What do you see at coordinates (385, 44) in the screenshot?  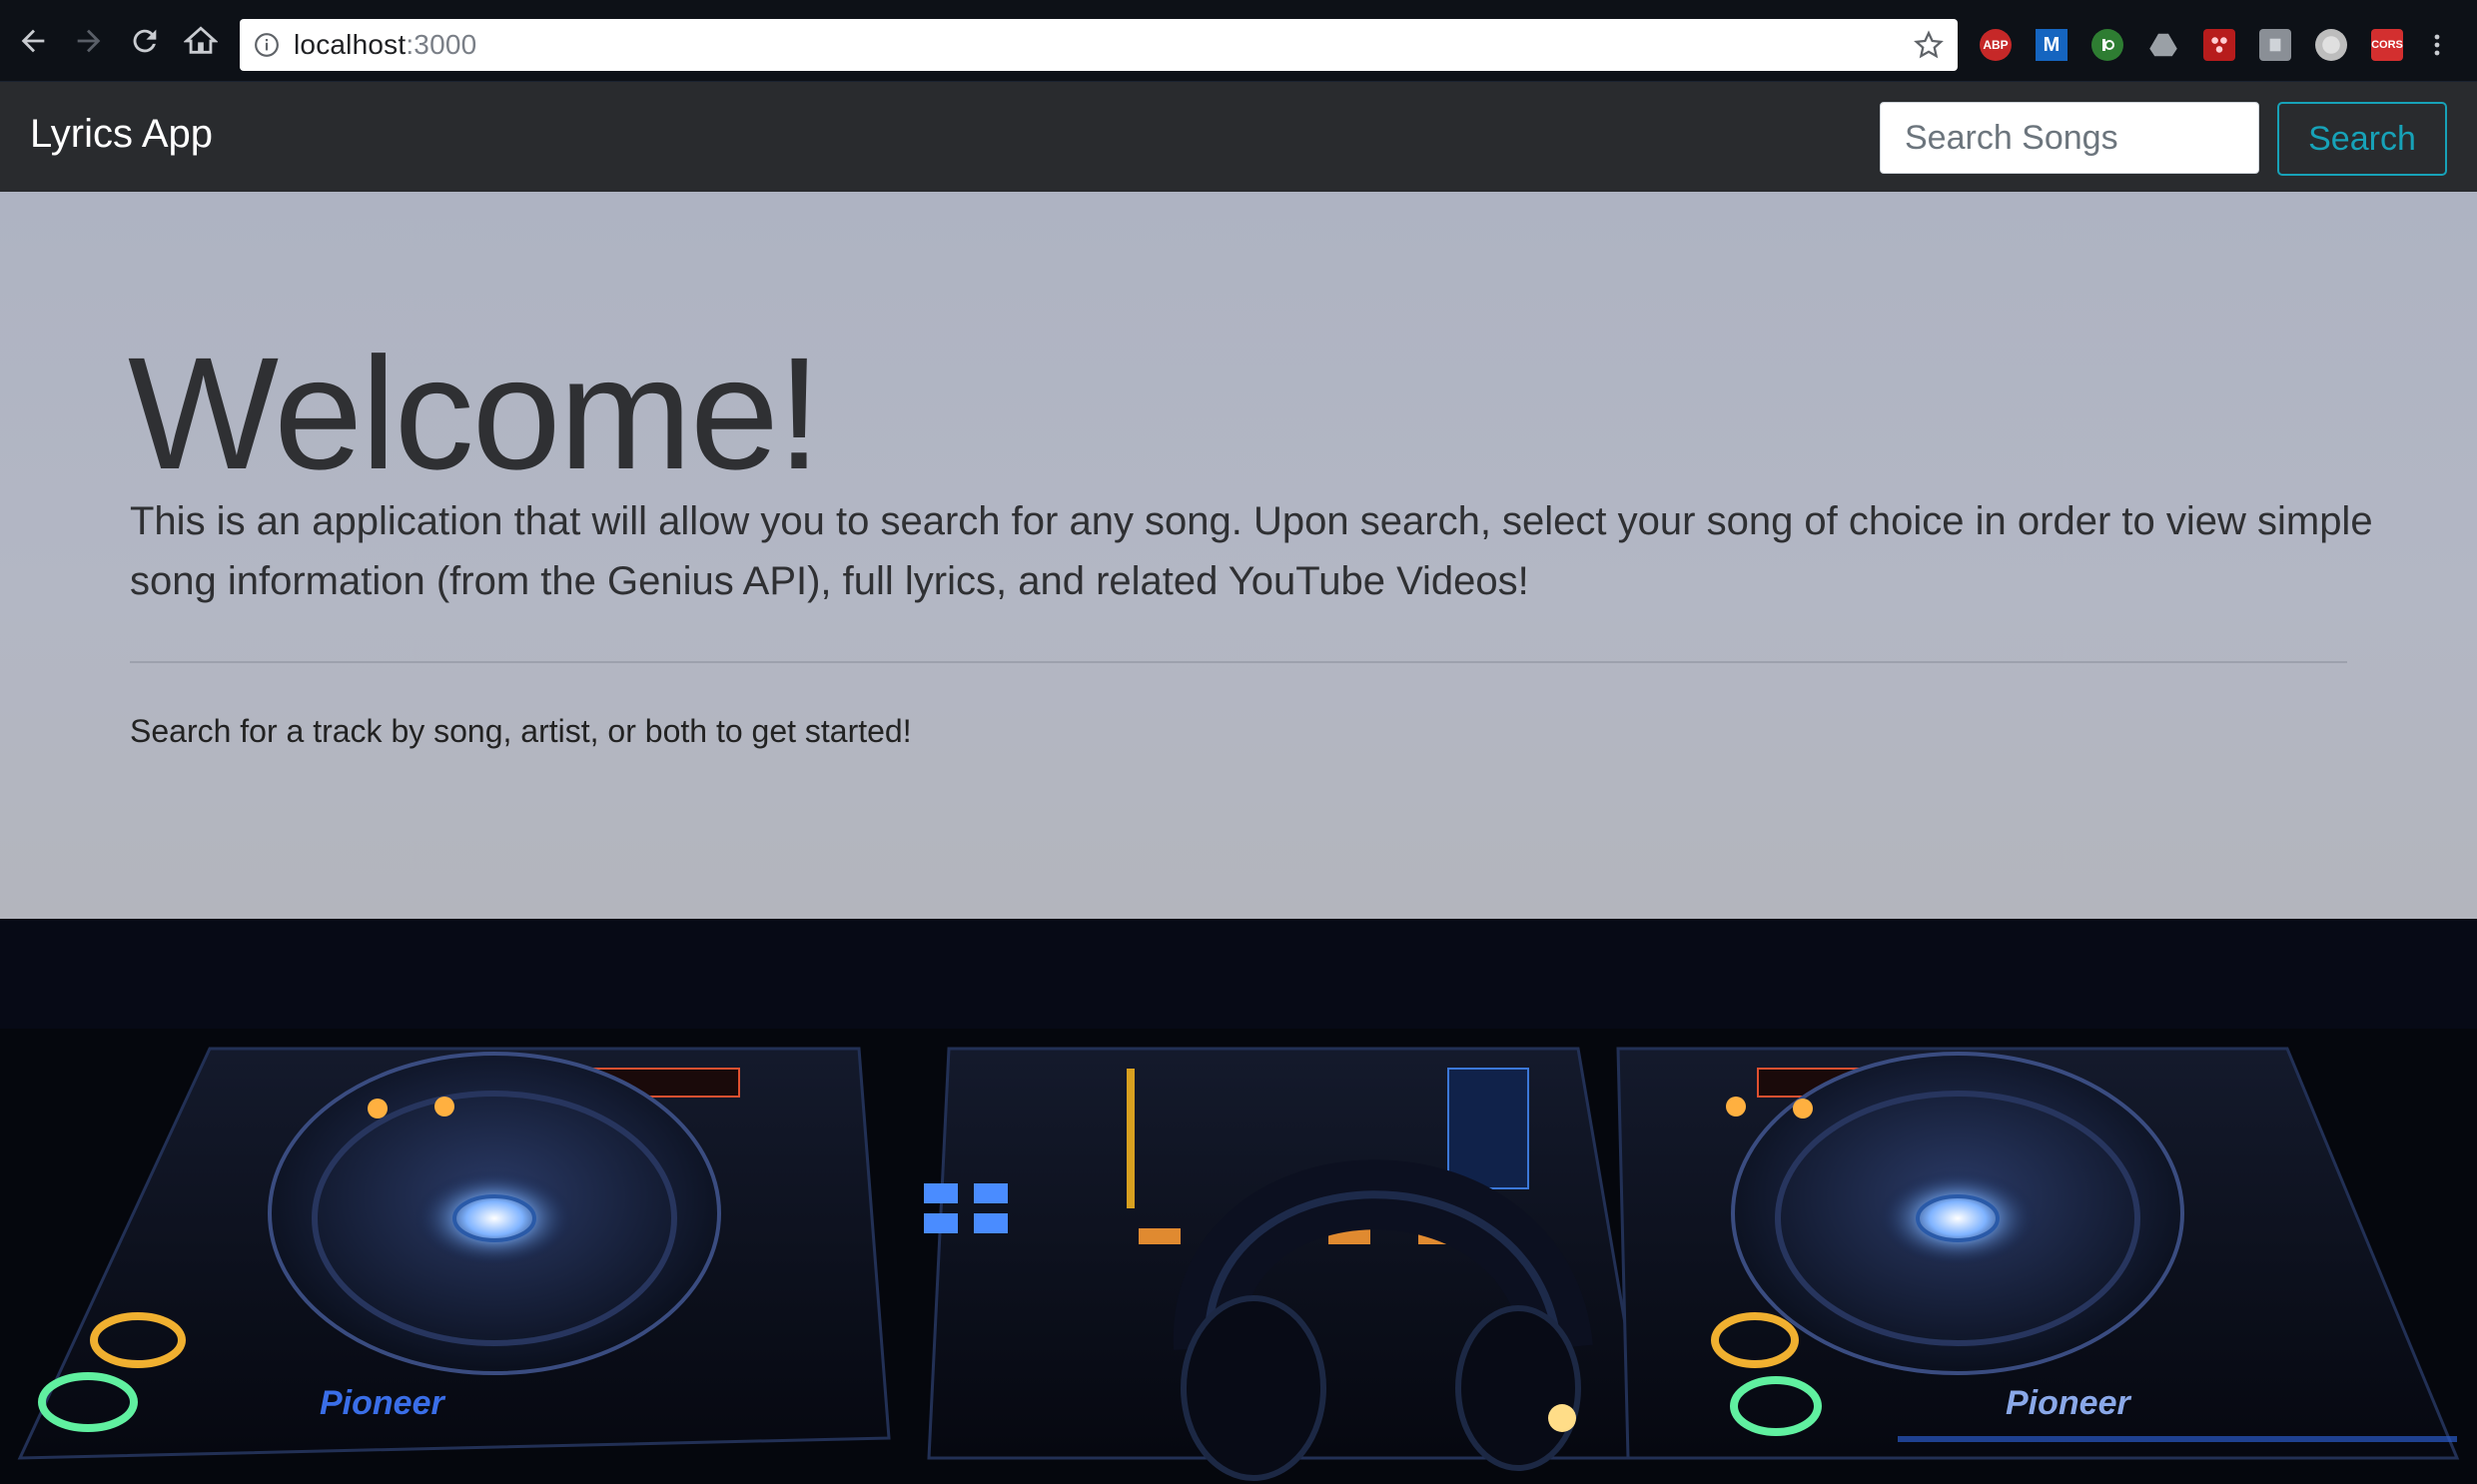 I see `url-text: localhost:3000` at bounding box center [385, 44].